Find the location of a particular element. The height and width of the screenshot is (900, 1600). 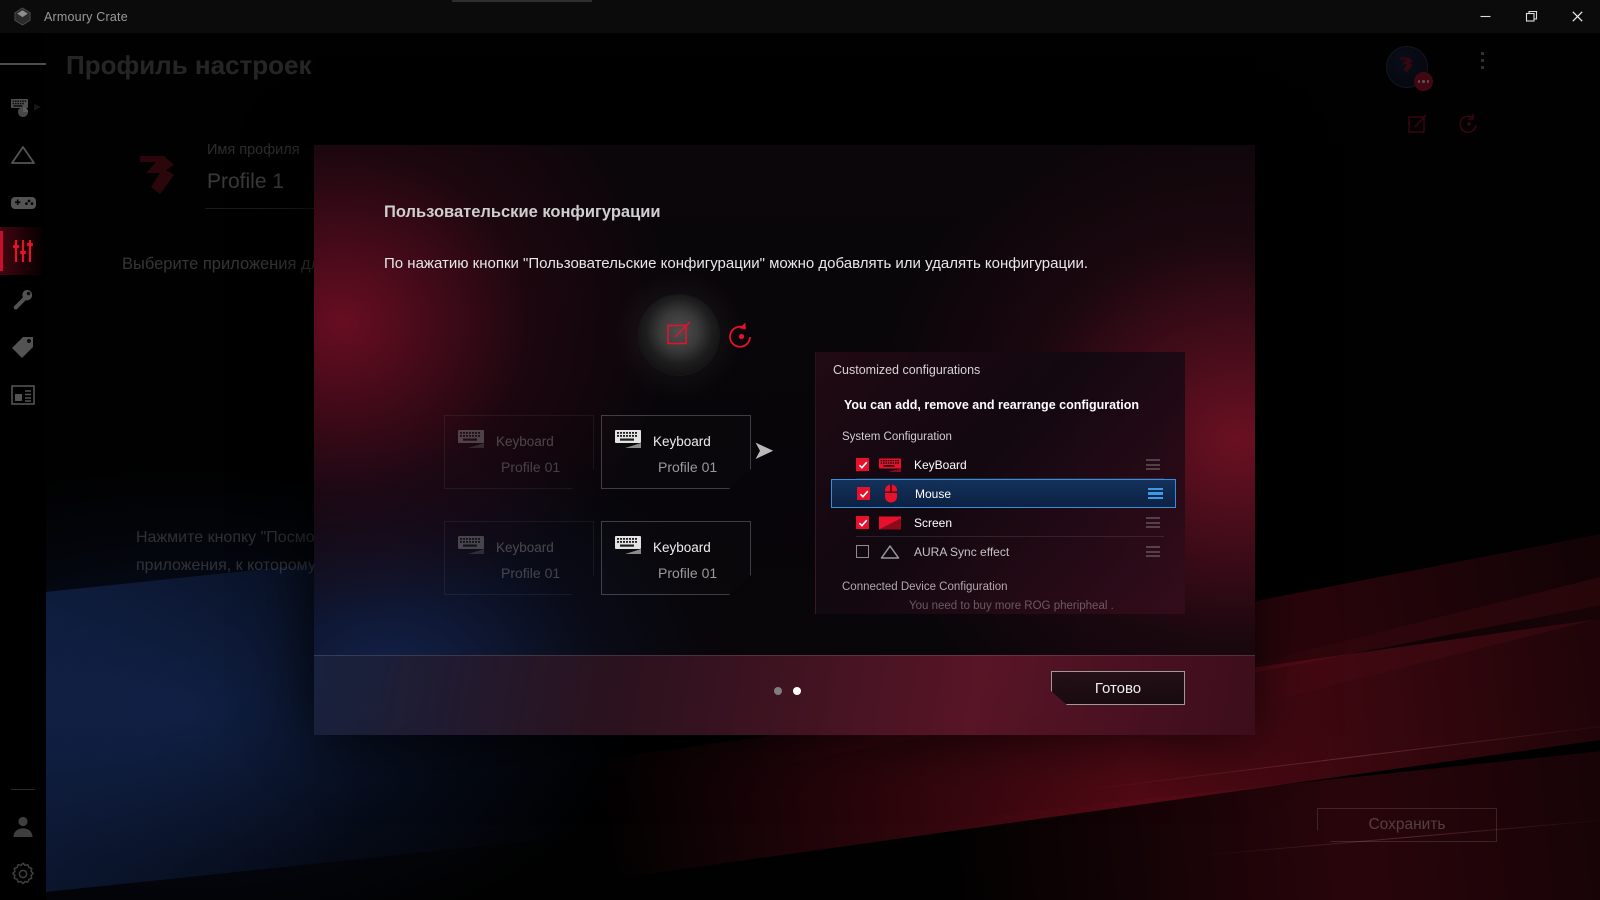

sidebar-item-settings is located at coordinates (23, 876).